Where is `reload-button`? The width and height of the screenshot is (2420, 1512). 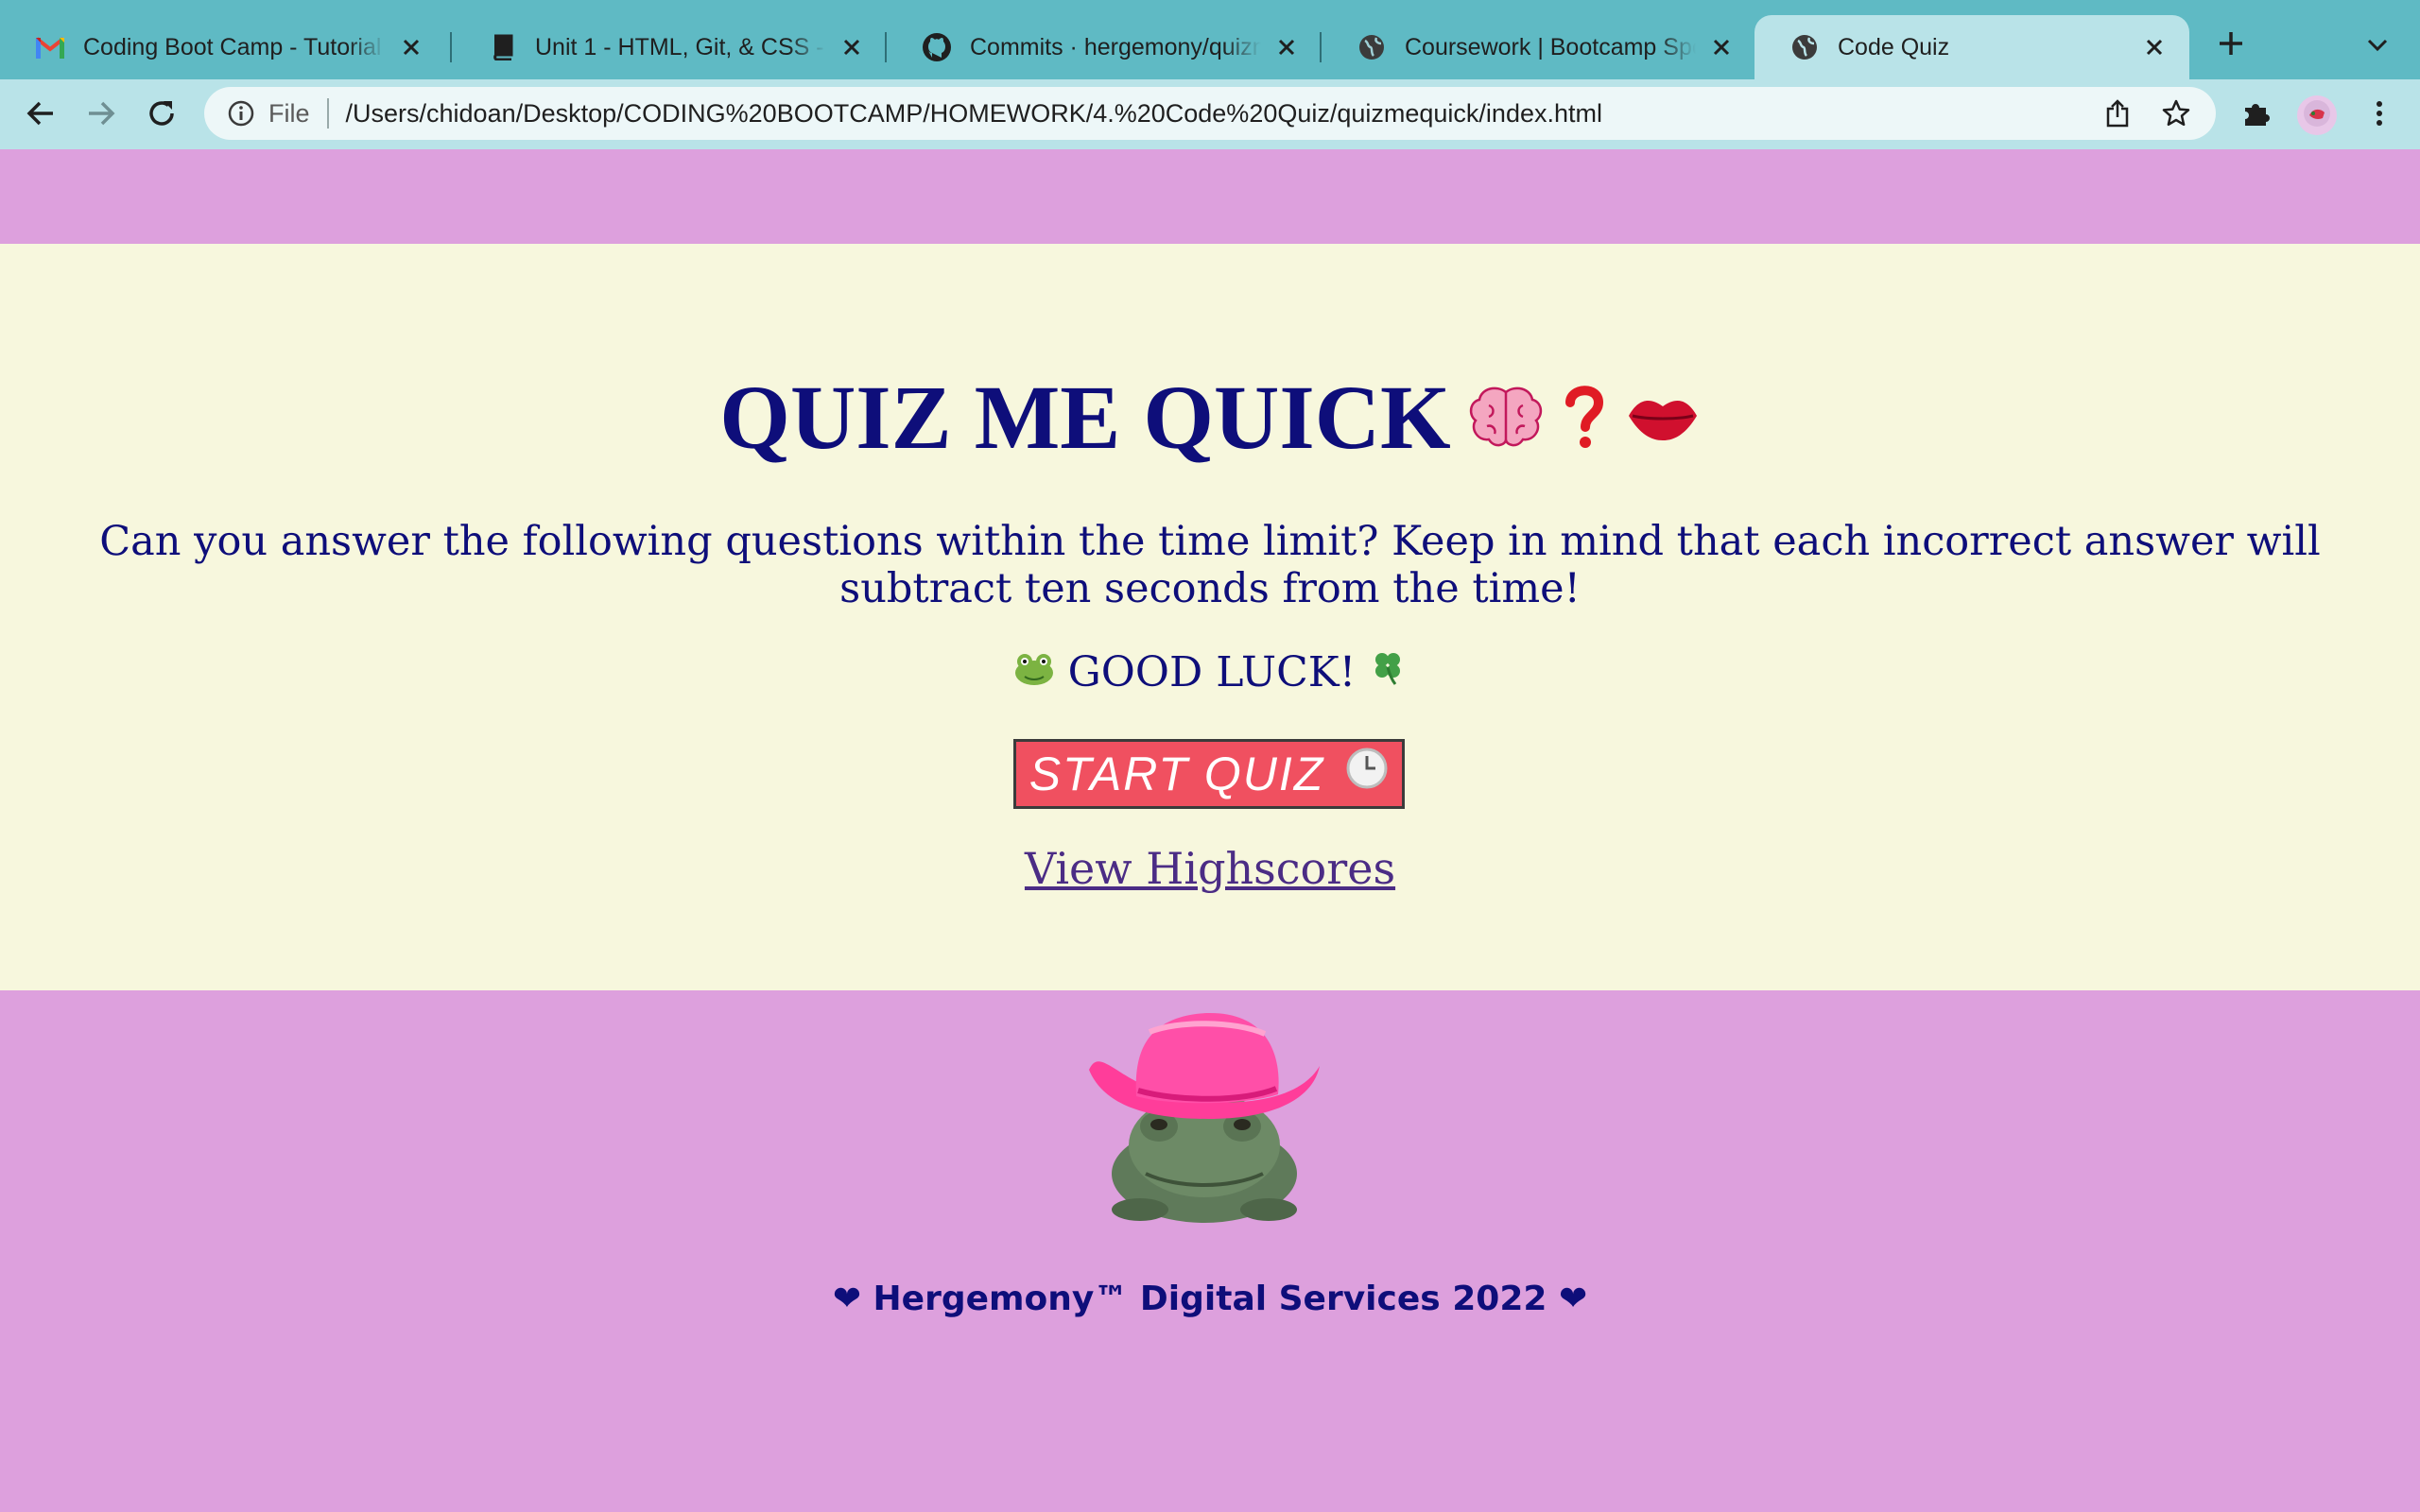 reload-button is located at coordinates (162, 115).